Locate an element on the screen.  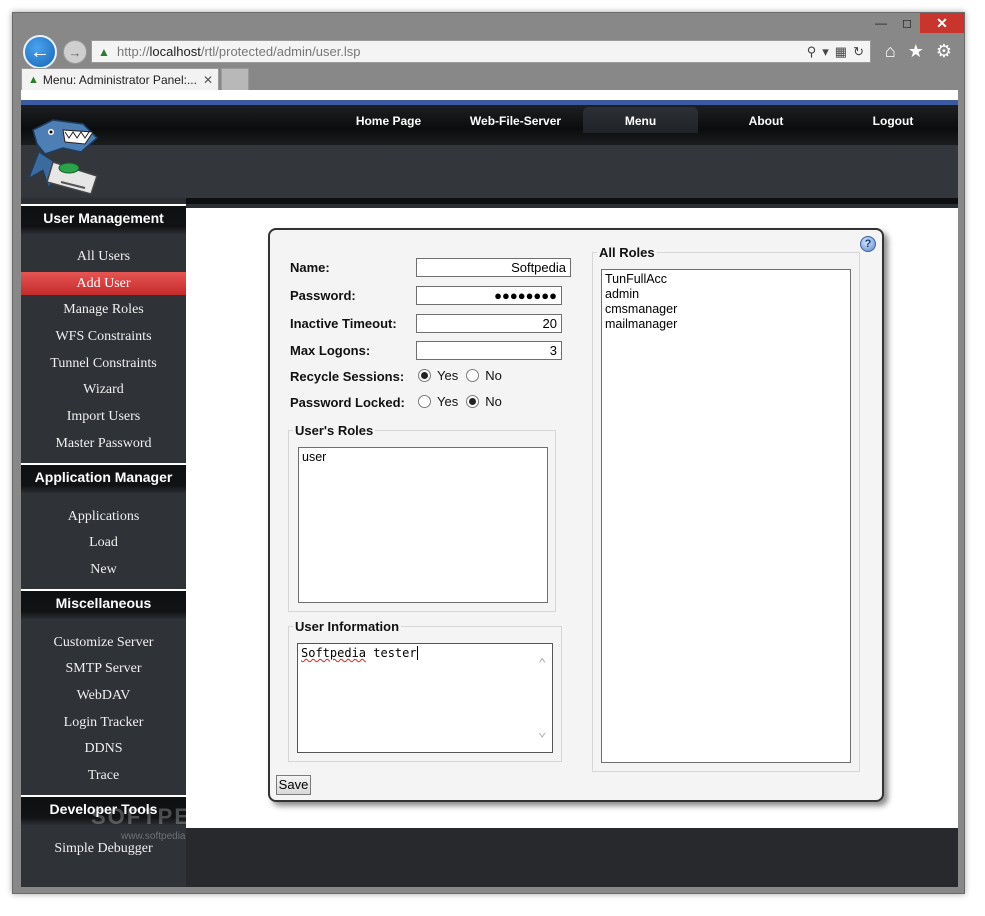
nav-menu: Menu is located at coordinates (640, 120).